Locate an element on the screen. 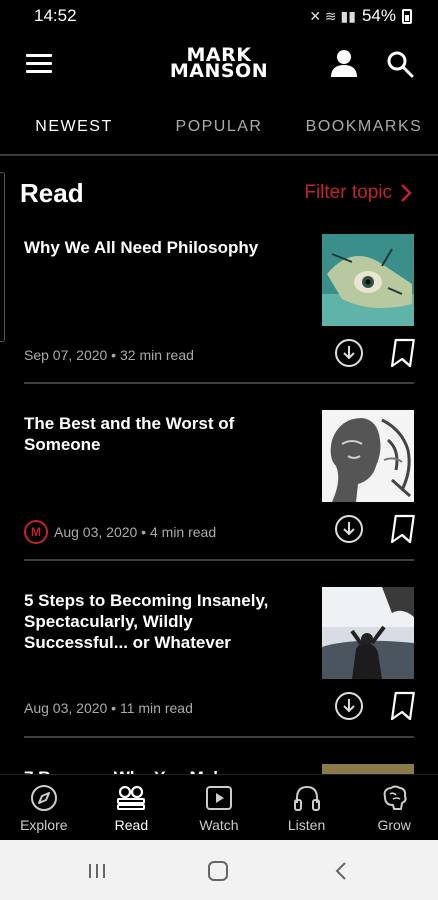 The height and width of the screenshot is (900, 438). battery-icon is located at coordinates (407, 16).